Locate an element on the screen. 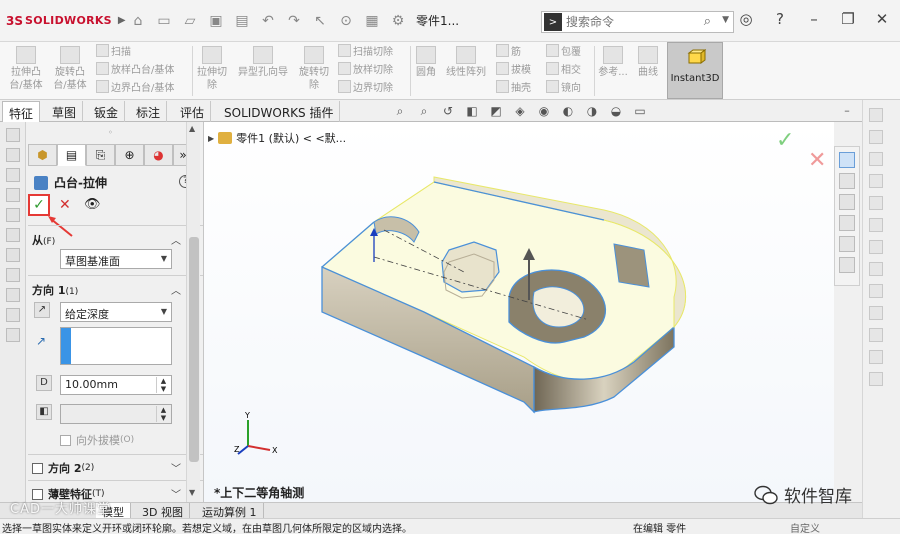 The width and height of the screenshot is (900, 534). wrap-button: 包覆 is located at coordinates (563, 51).